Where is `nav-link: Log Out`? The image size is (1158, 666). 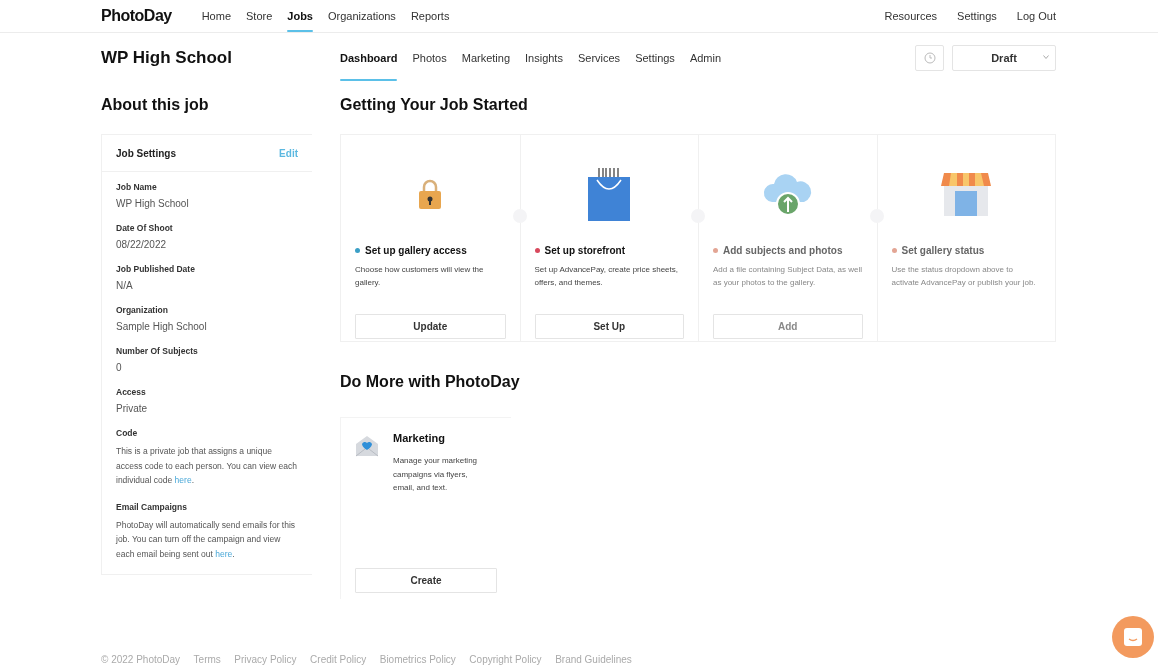 nav-link: Log Out is located at coordinates (1036, 16).